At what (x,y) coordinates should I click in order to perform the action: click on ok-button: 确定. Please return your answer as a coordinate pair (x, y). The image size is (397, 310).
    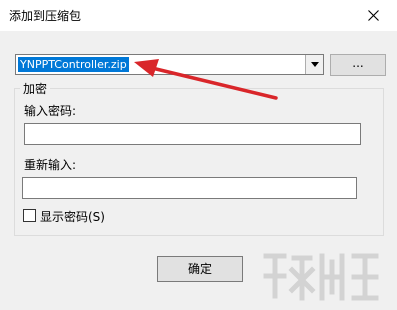
    Looking at the image, I should click on (200, 269).